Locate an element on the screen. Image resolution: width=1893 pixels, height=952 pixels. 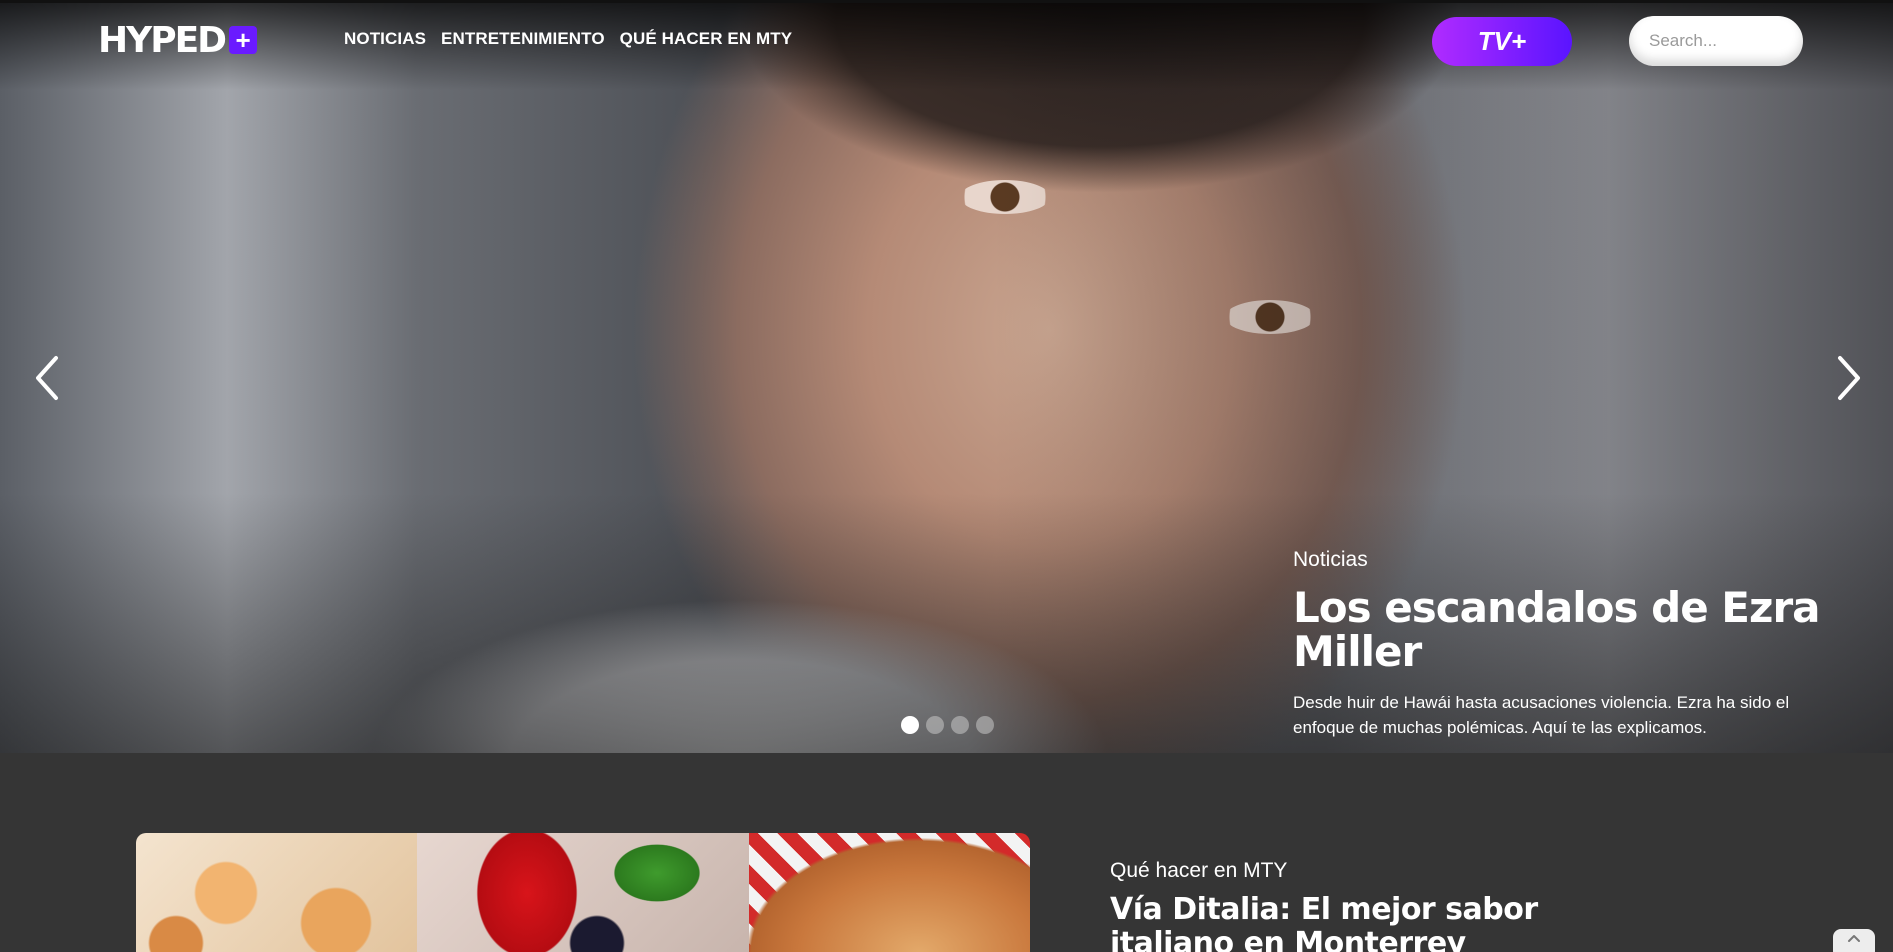
site-logo: HYPED + is located at coordinates (178, 40).